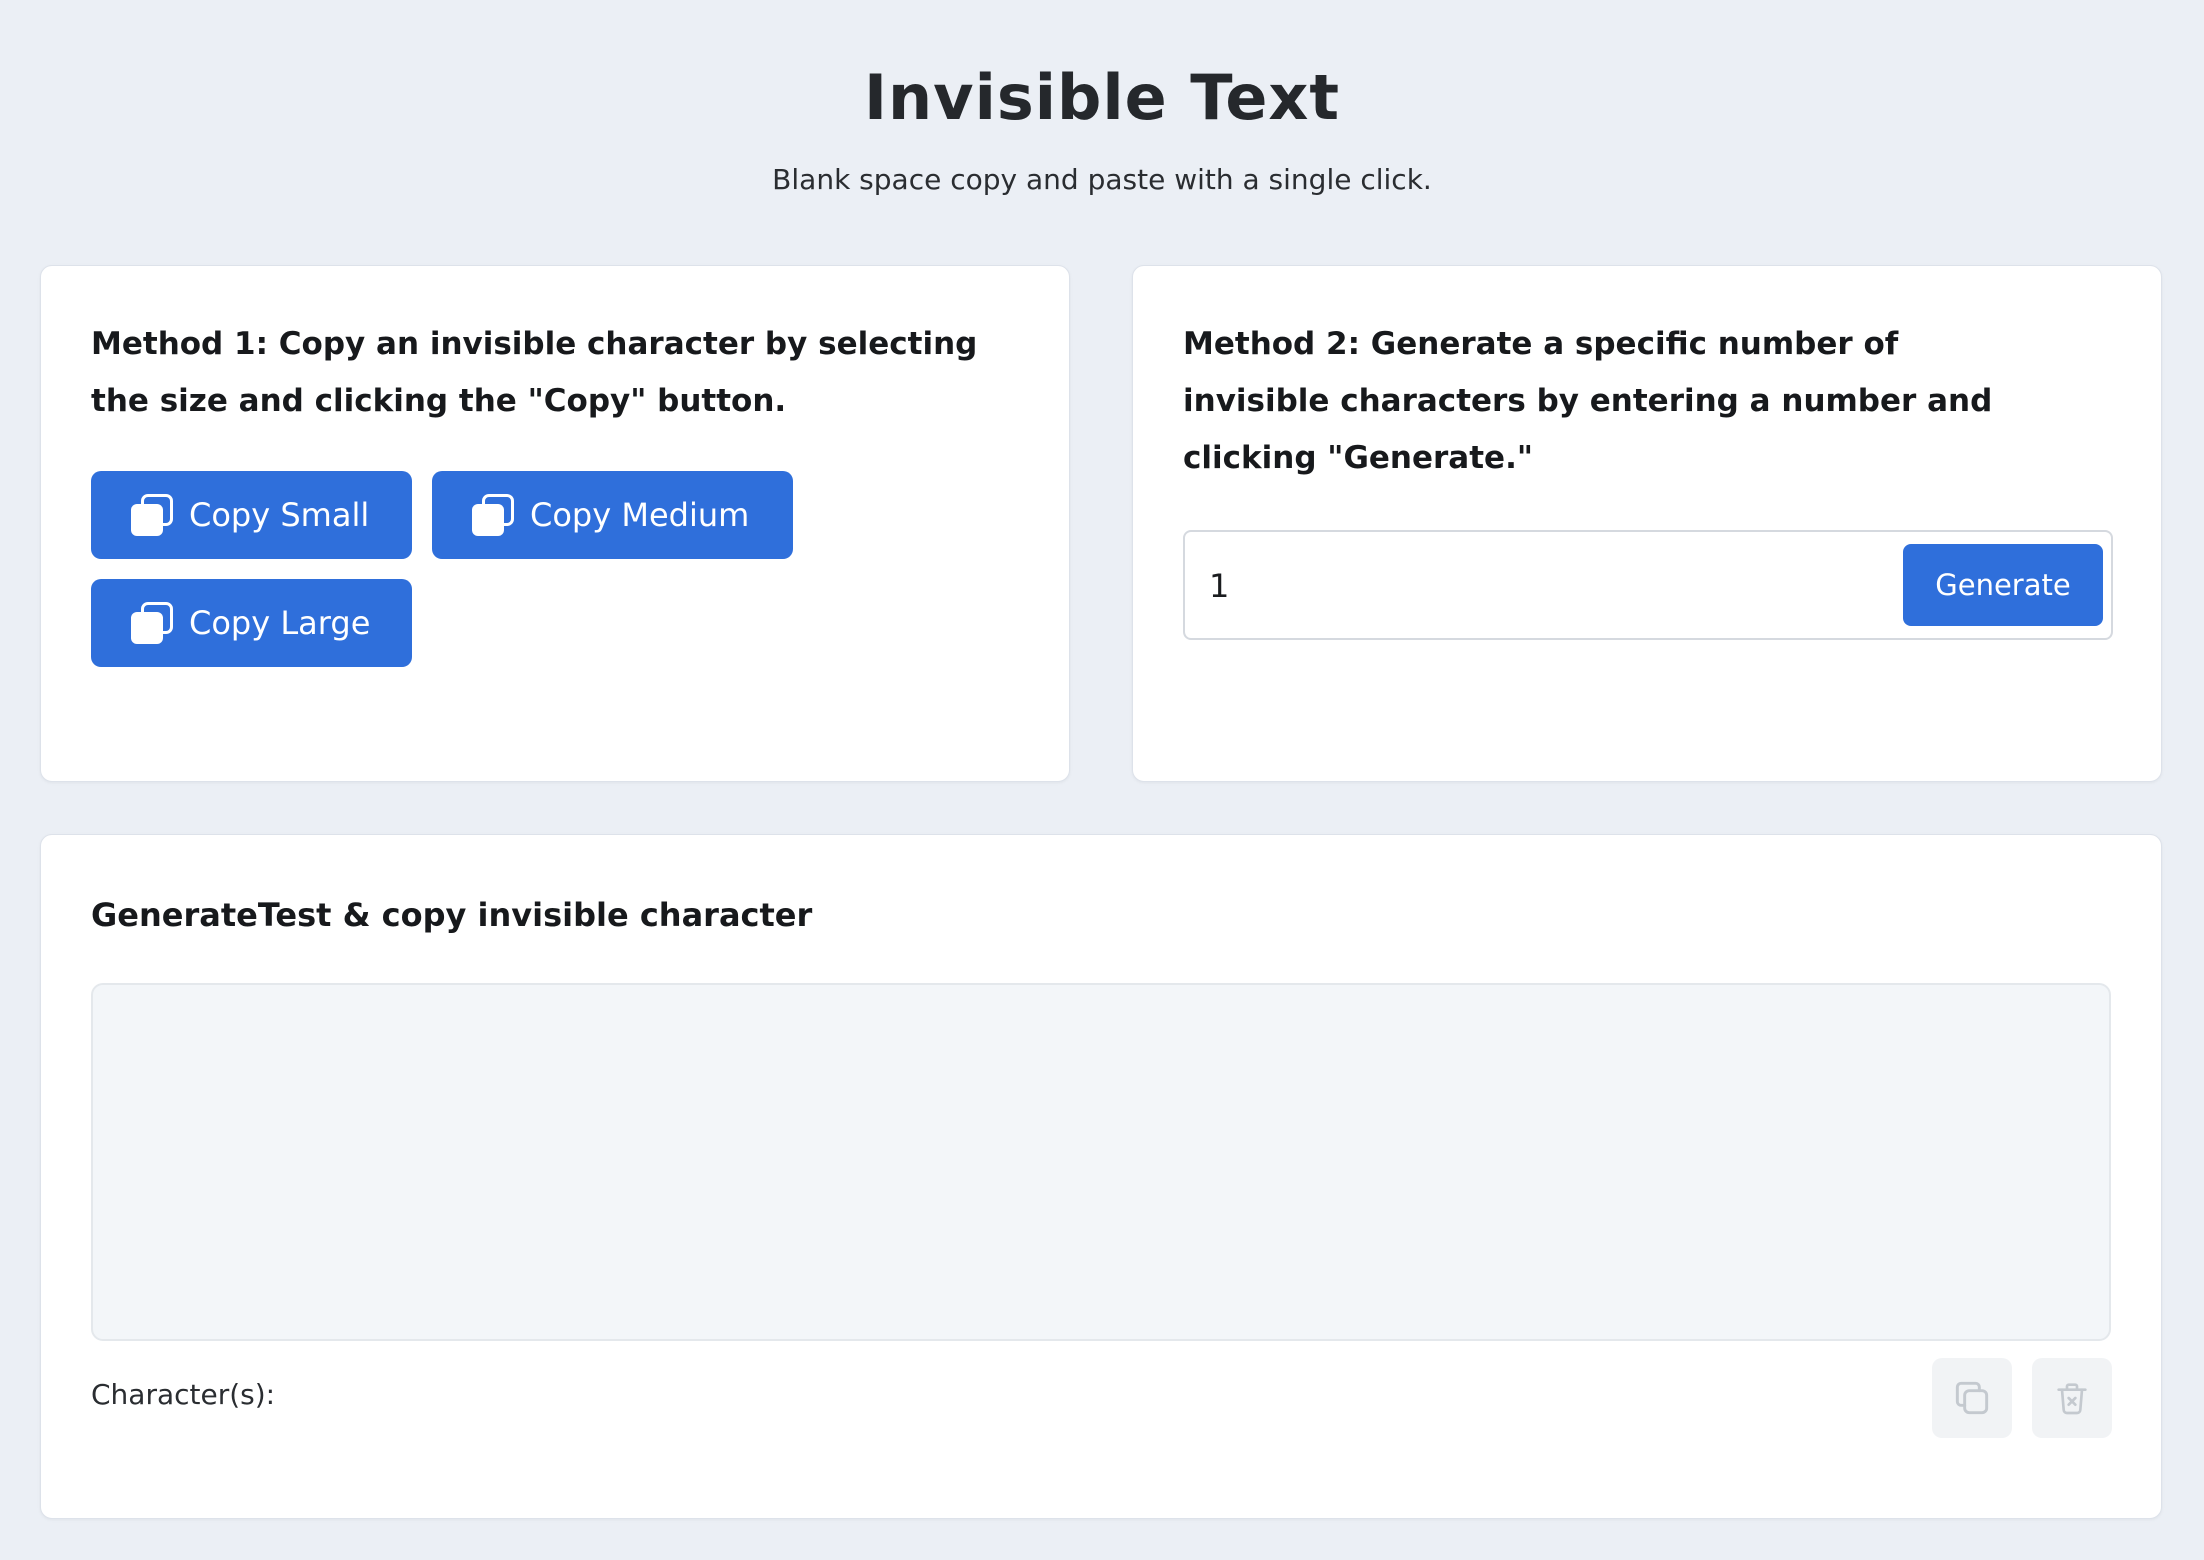  Describe the element at coordinates (452, 915) in the screenshot. I see `generator-title: GenerateTest & copy invisible character` at that location.